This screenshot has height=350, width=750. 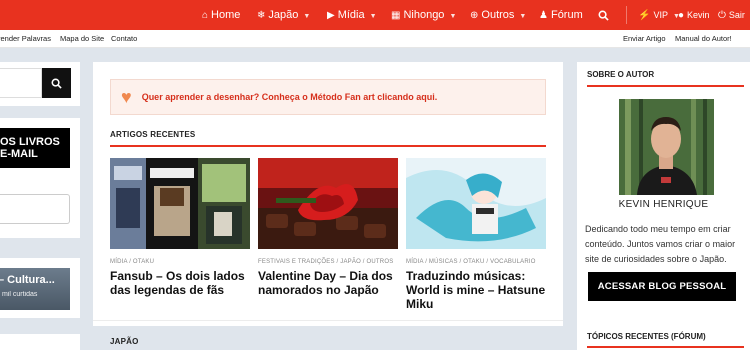 What do you see at coordinates (703, 39) in the screenshot?
I see `subnav-link-manual-do-autor: Manual do Autor!` at bounding box center [703, 39].